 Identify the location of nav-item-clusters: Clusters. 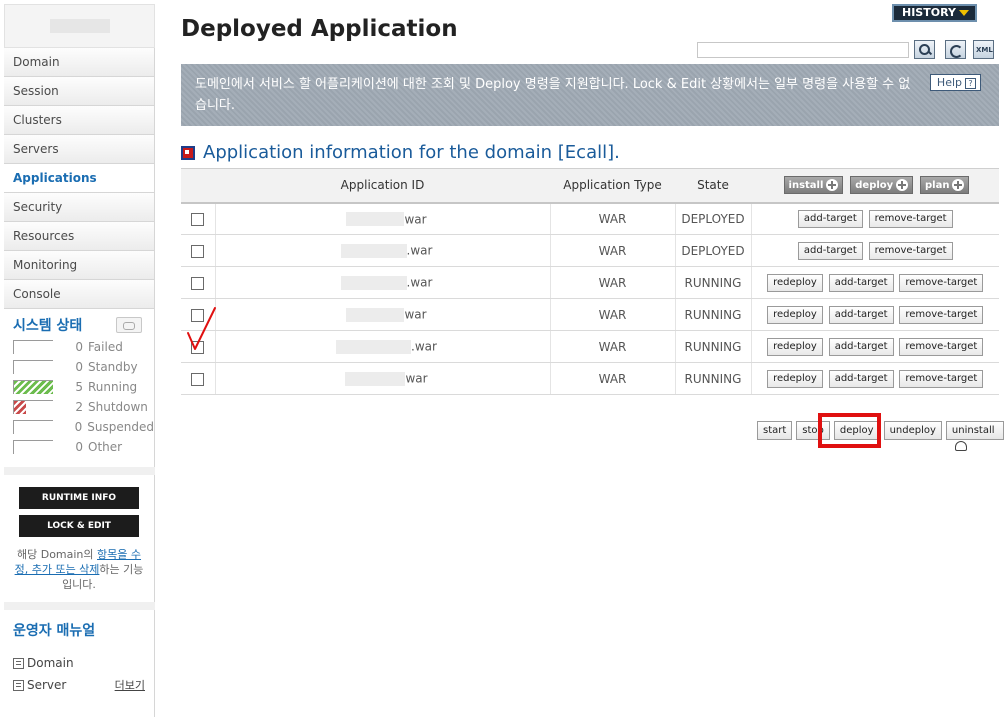
(79, 120).